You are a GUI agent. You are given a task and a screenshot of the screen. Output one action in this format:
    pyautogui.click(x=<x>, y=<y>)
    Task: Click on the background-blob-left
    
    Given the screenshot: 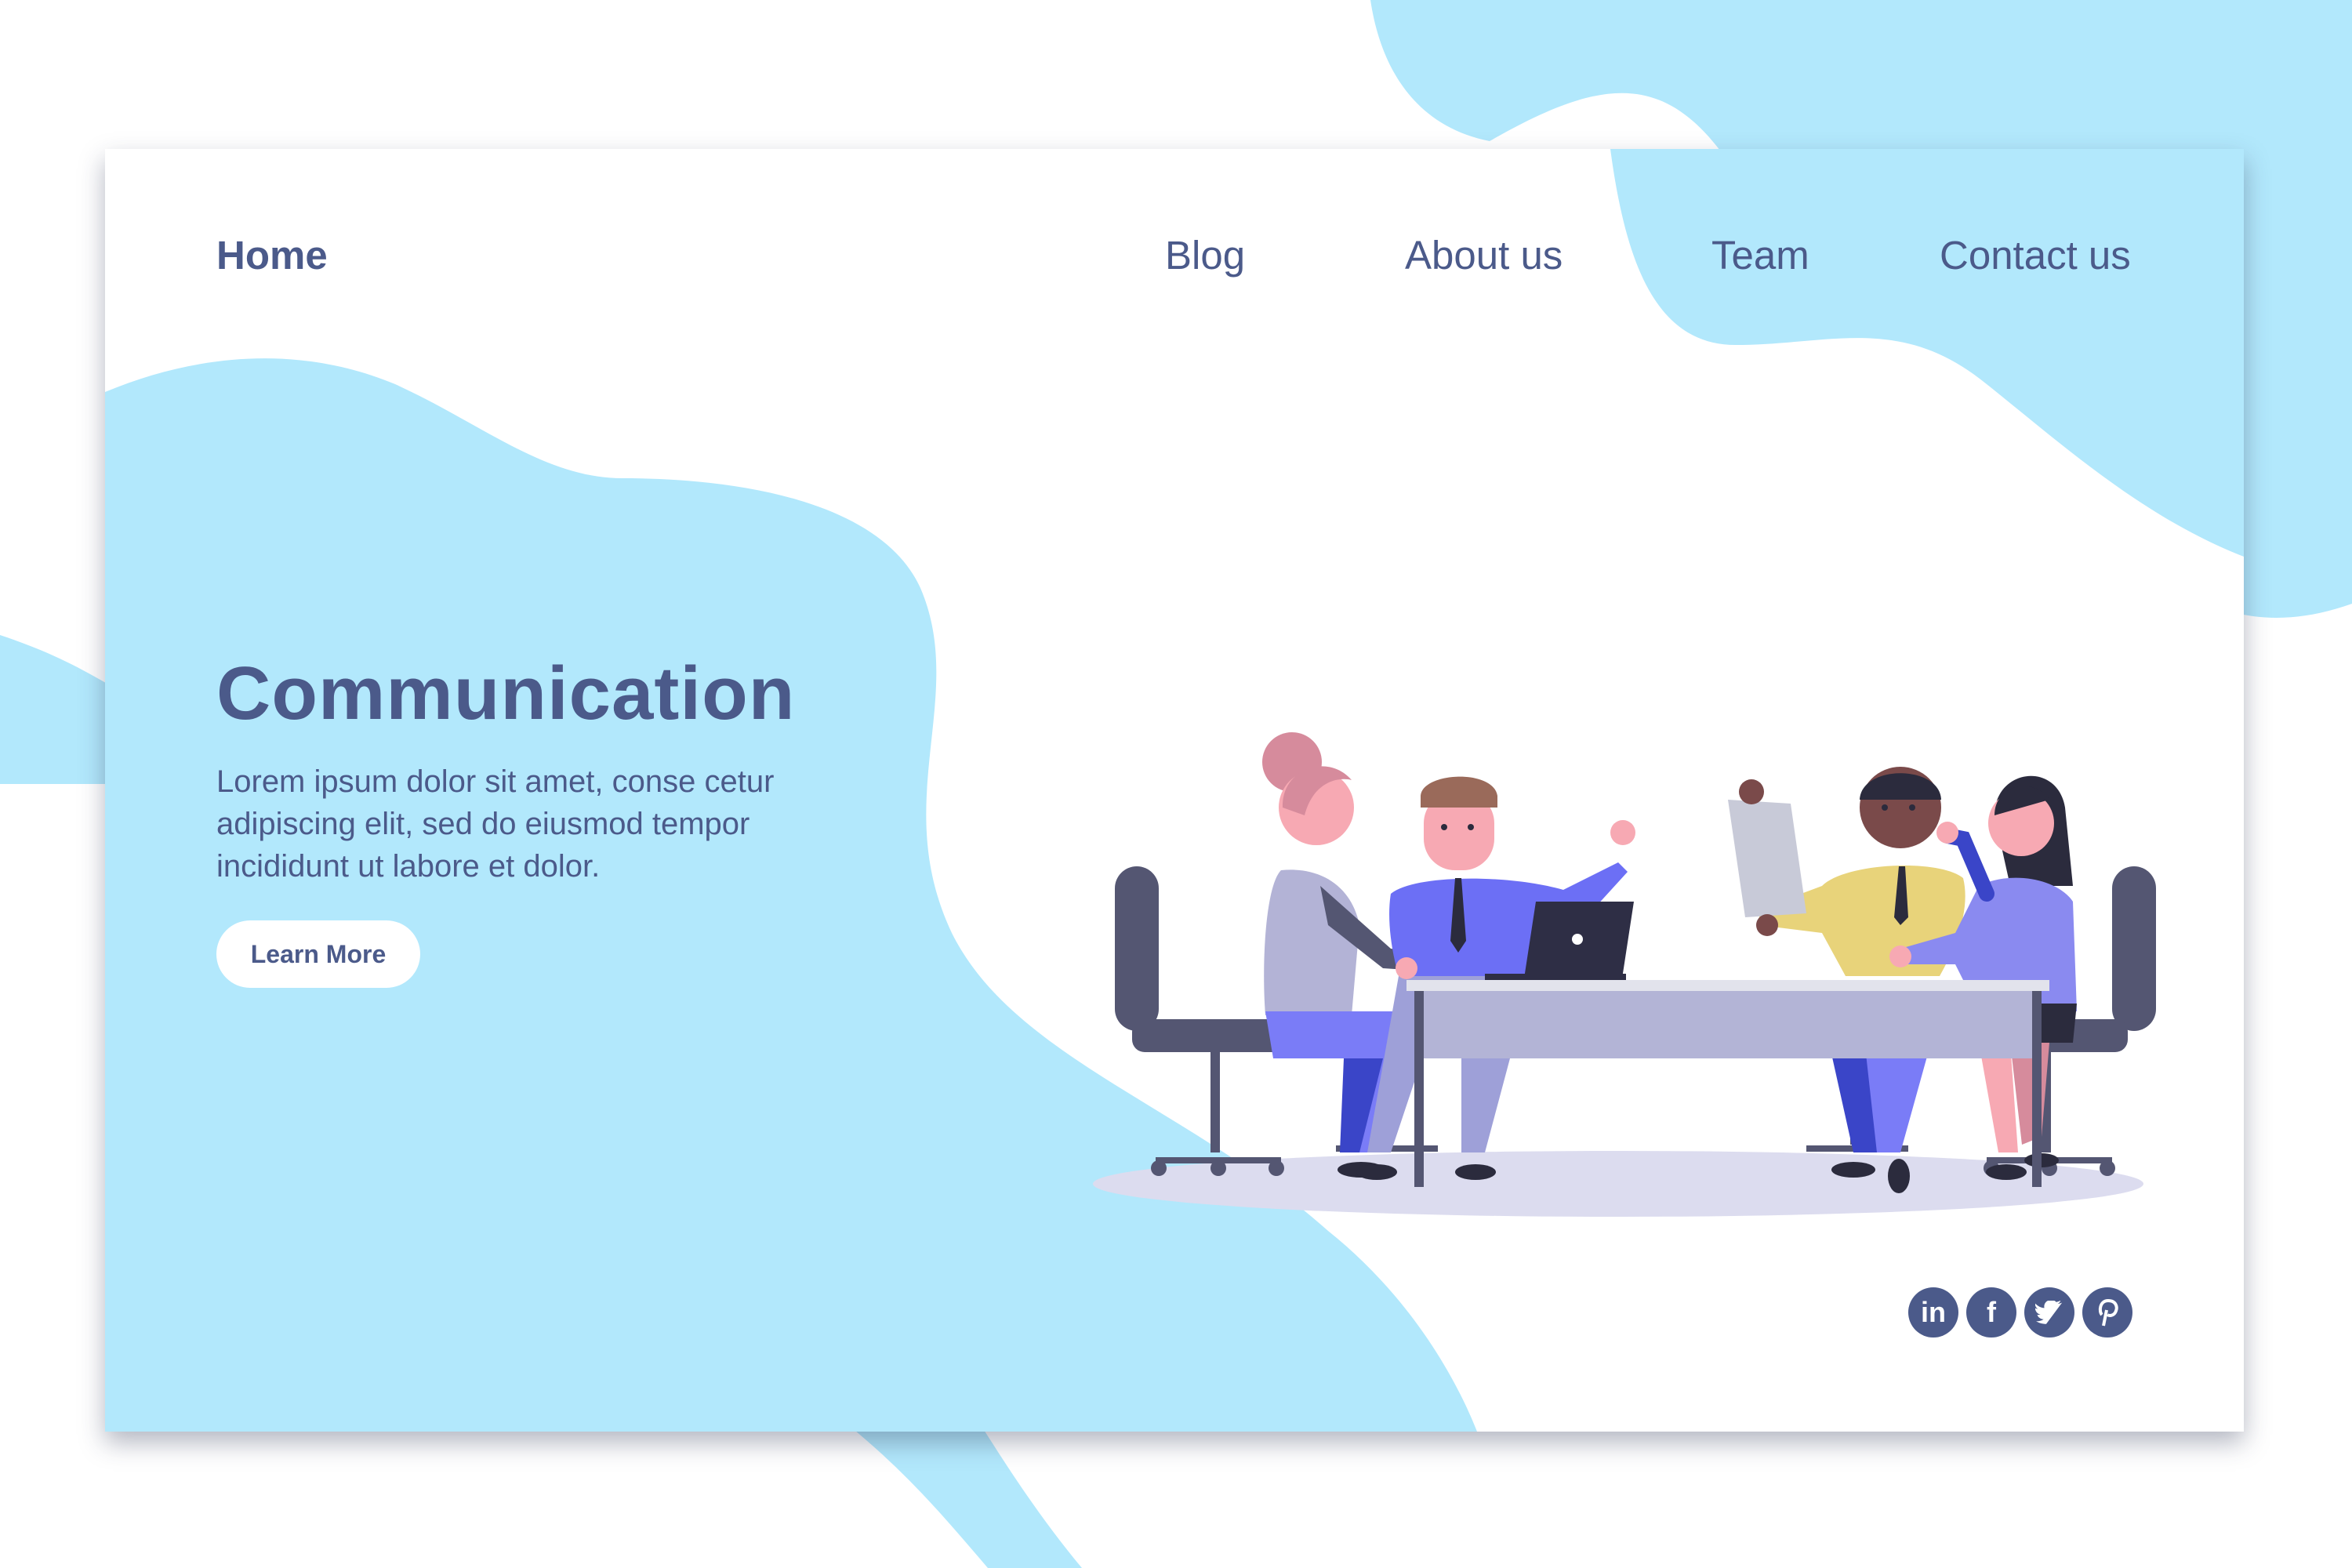 What is the action you would take?
    pyautogui.click(x=59, y=709)
    